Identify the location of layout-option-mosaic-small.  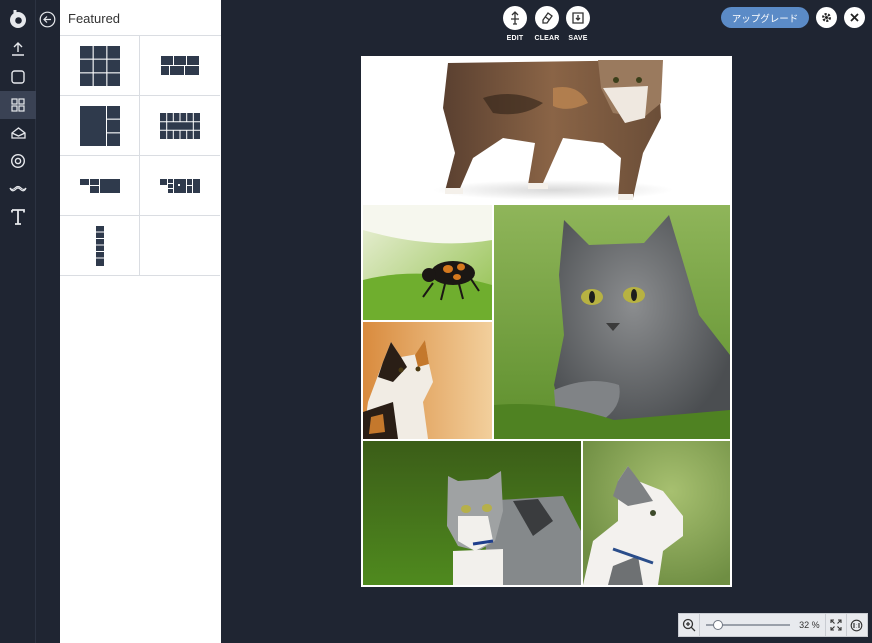
(100, 186).